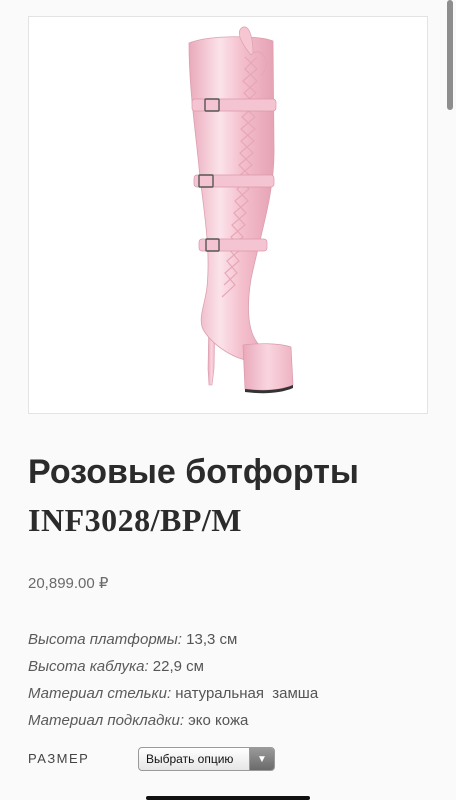 This screenshot has height=800, width=456. Describe the element at coordinates (450, 55) in the screenshot. I see `scrollbar-thumb` at that location.